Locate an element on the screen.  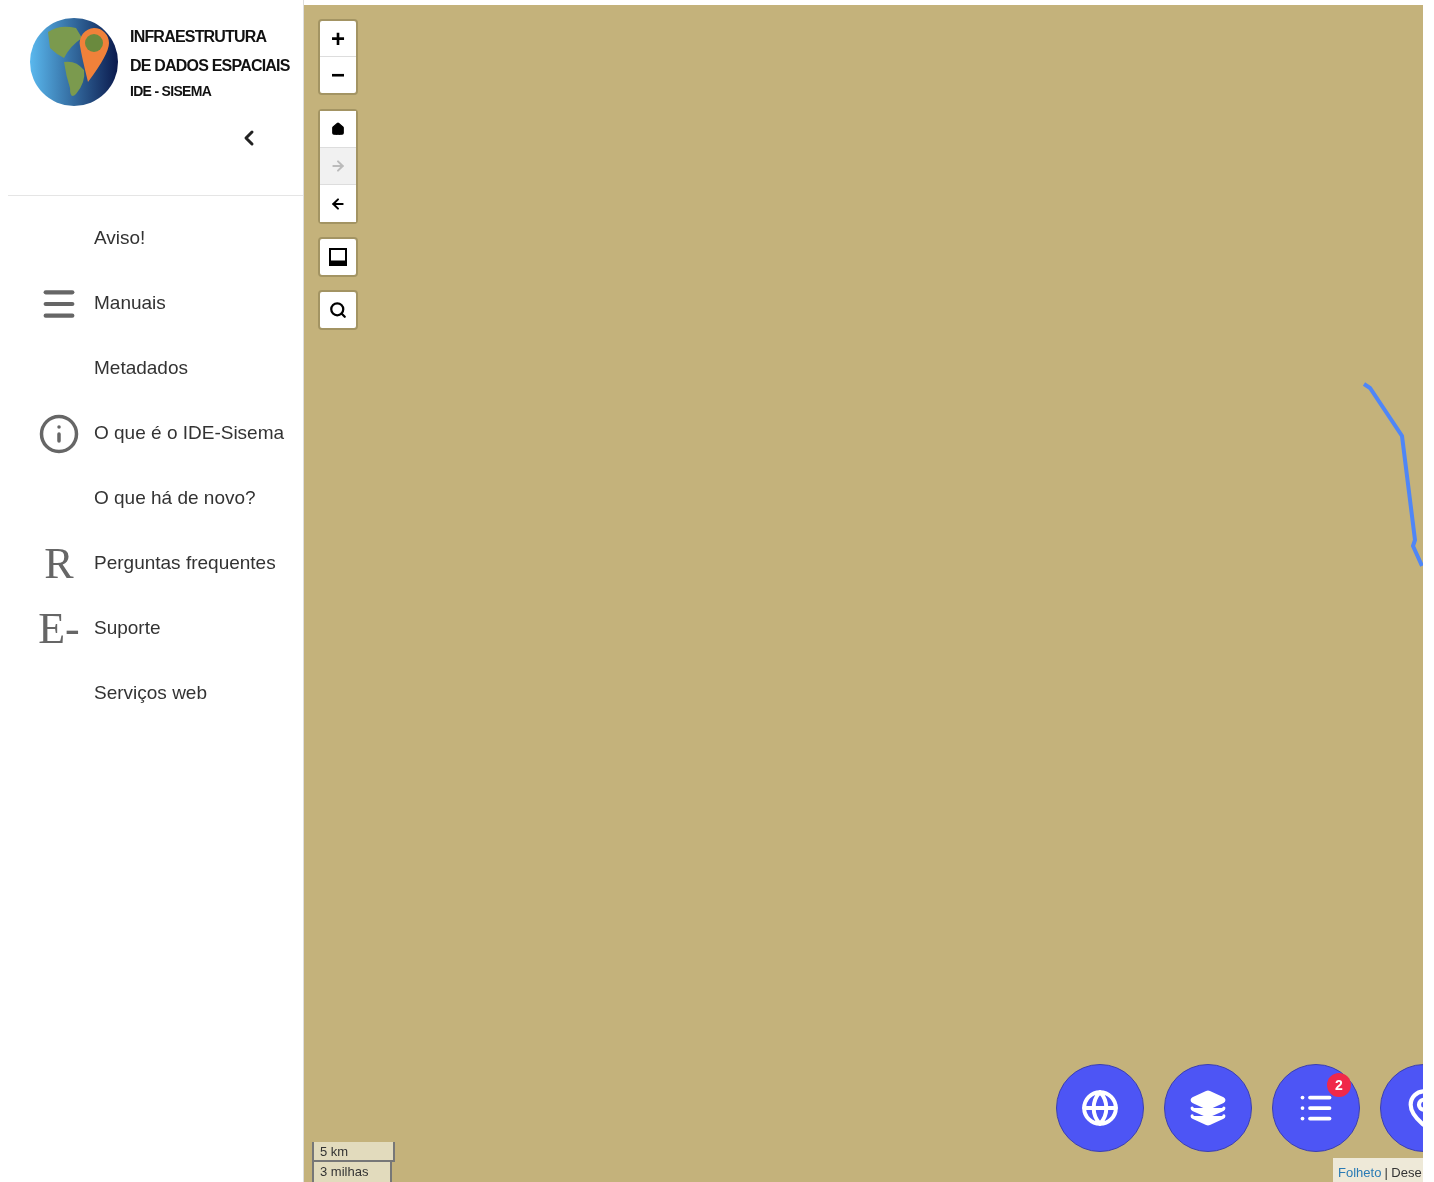
menu-item: R Perguntas frequentes is located at coordinates (155, 563).